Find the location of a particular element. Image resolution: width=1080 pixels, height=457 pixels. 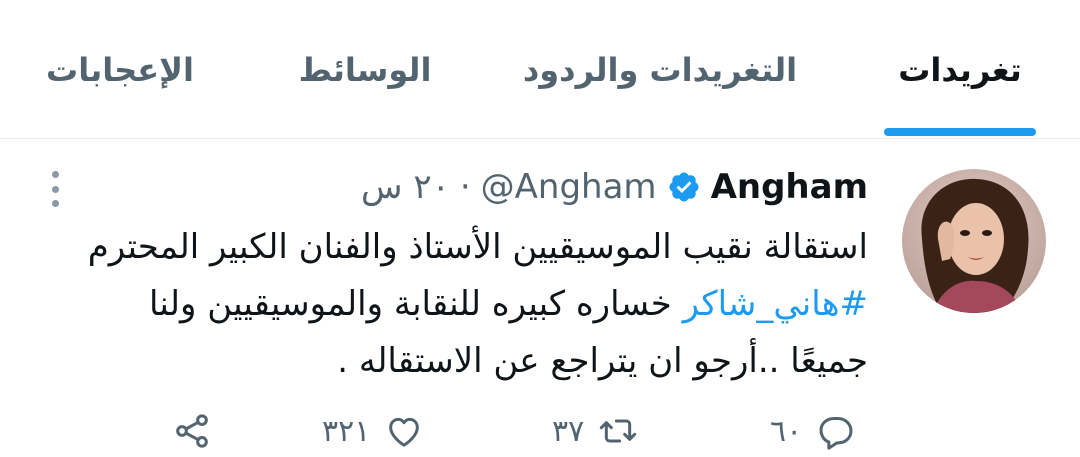

display-name: Angham is located at coordinates (789, 187).